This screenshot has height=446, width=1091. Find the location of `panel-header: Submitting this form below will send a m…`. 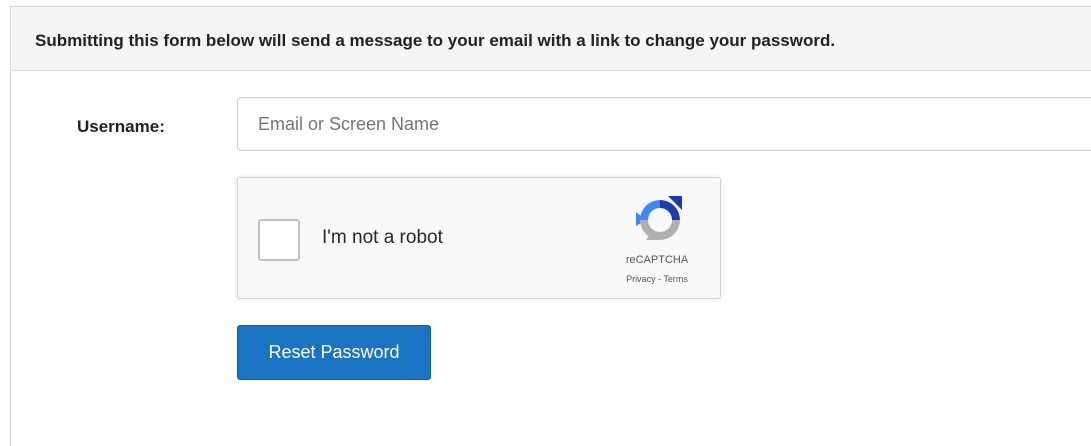

panel-header: Submitting this form below will send a m… is located at coordinates (551, 39).